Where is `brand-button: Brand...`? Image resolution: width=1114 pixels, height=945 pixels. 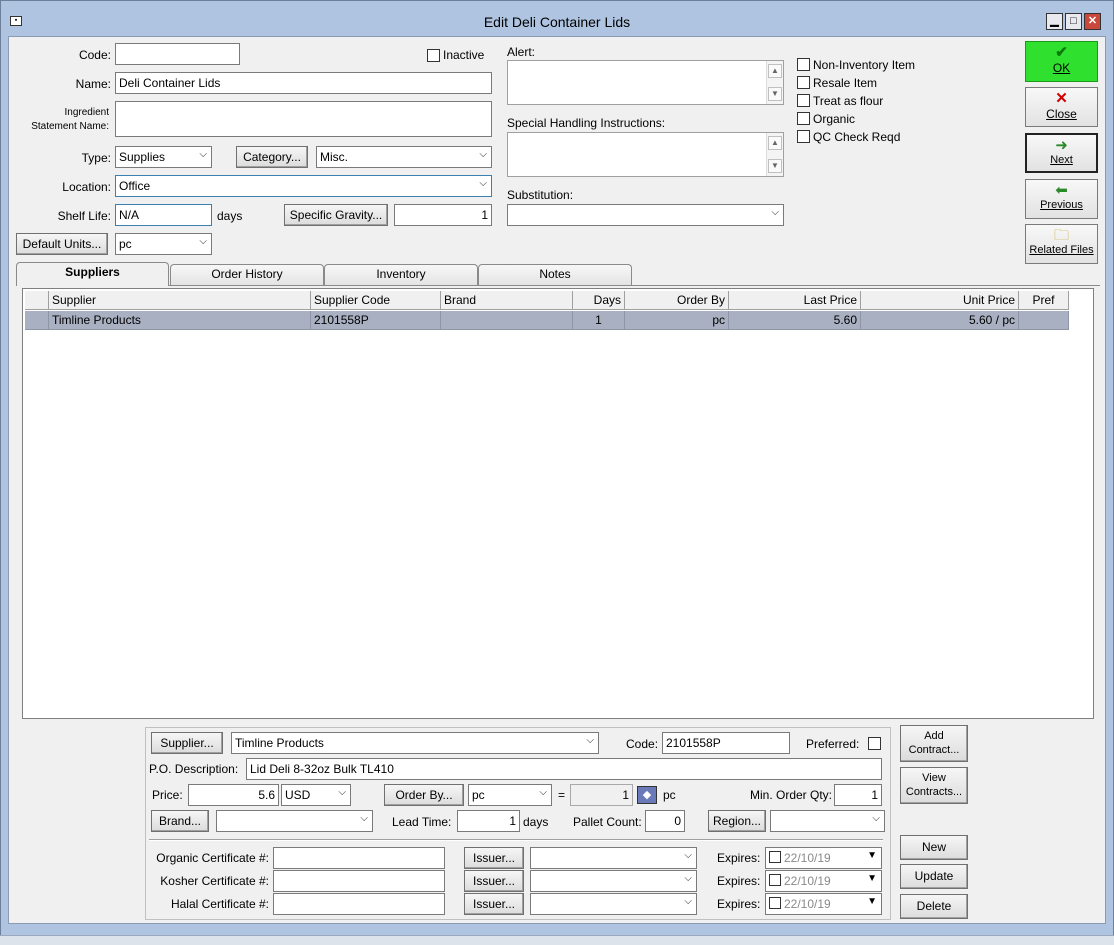 brand-button: Brand... is located at coordinates (180, 821).